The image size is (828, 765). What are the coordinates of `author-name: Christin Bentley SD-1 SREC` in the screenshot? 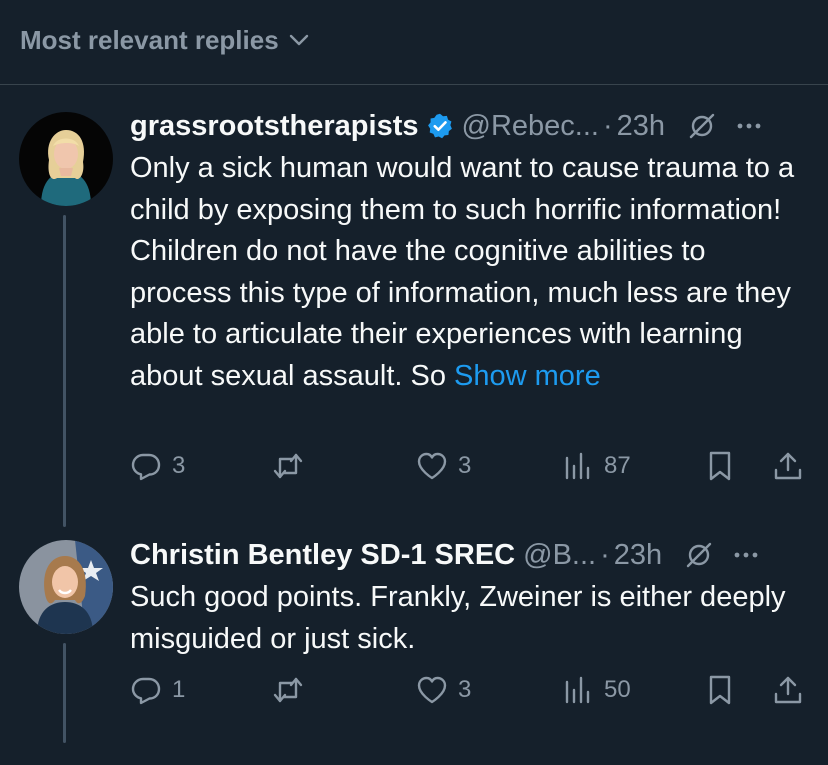 It's located at (322, 555).